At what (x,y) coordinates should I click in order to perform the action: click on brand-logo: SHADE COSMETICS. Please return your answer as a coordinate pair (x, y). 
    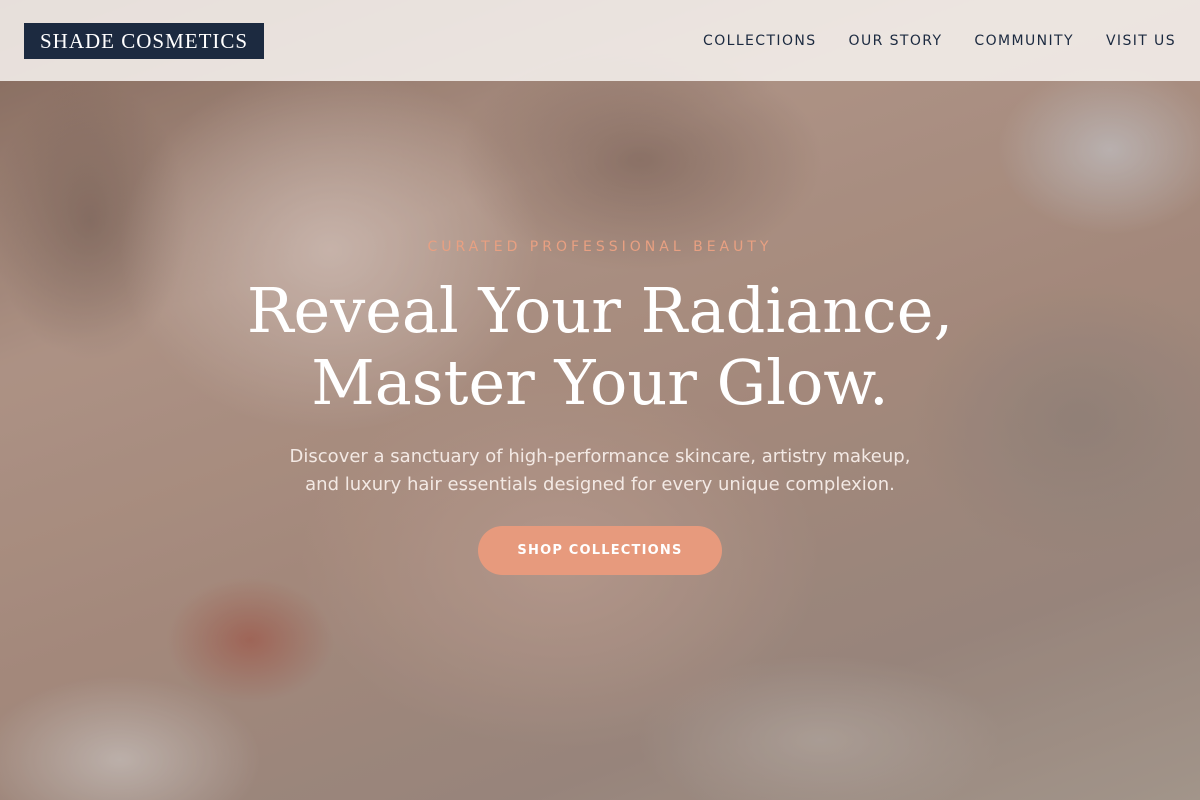
    Looking at the image, I should click on (144, 40).